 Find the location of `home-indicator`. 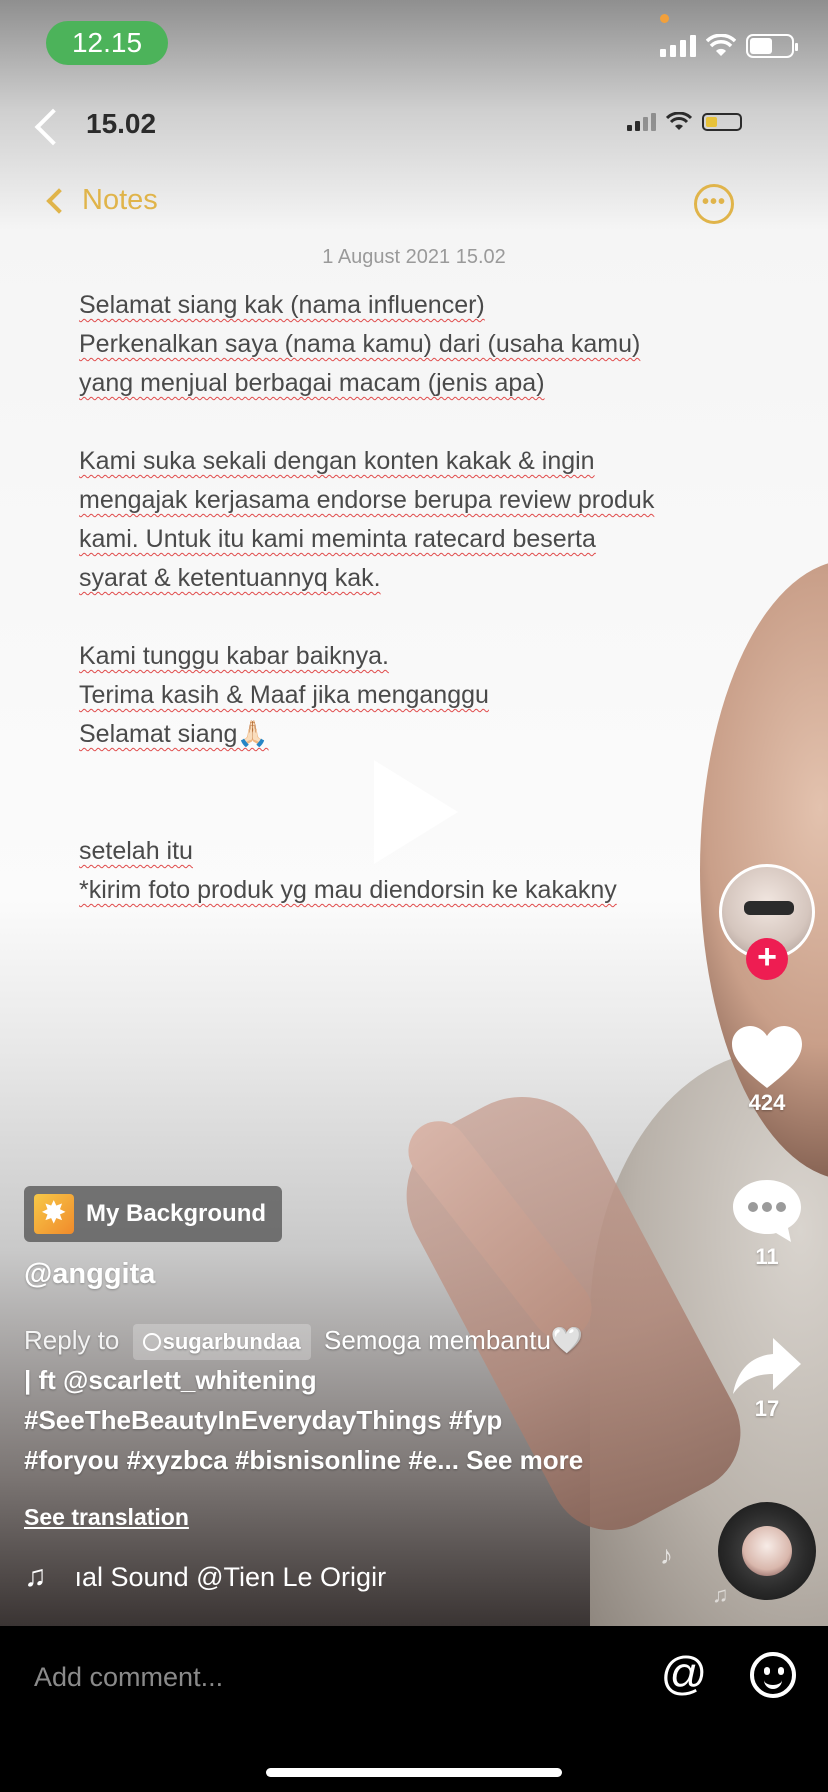

home-indicator is located at coordinates (414, 1772).